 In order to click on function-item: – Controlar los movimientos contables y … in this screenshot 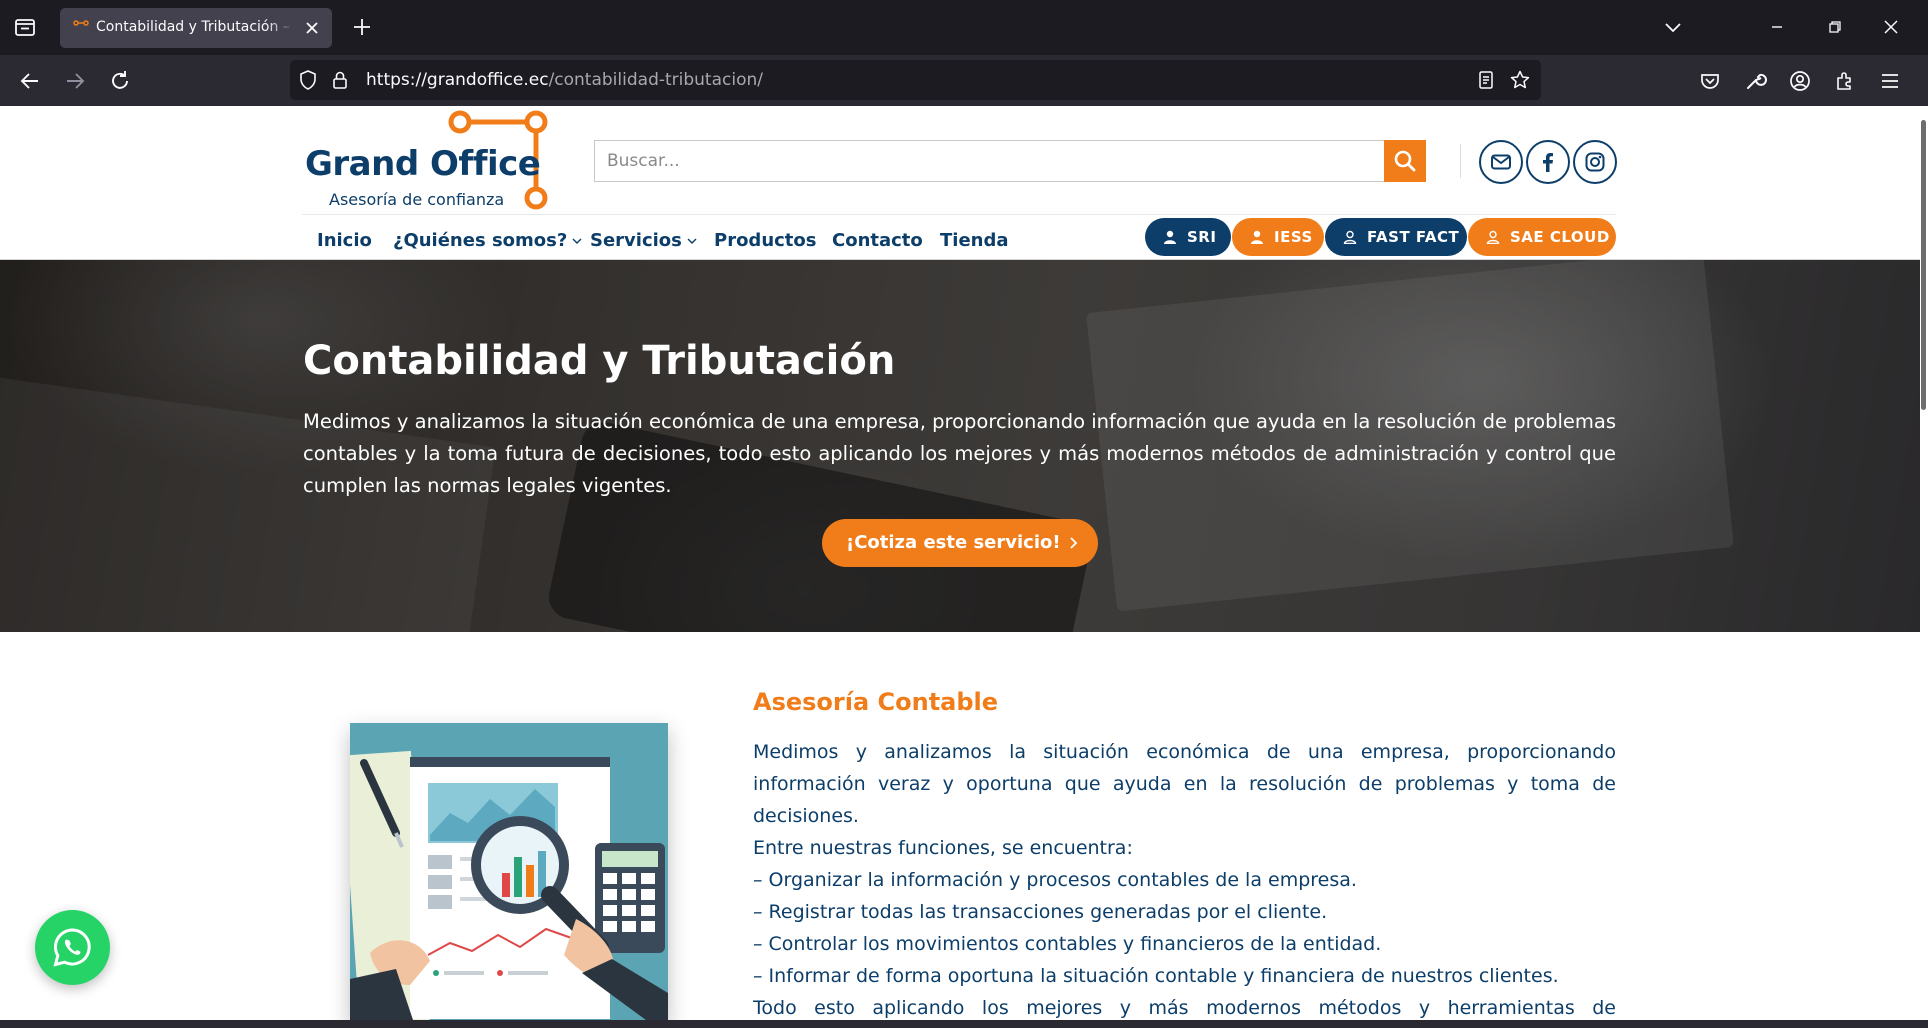, I will do `click(1067, 944)`.